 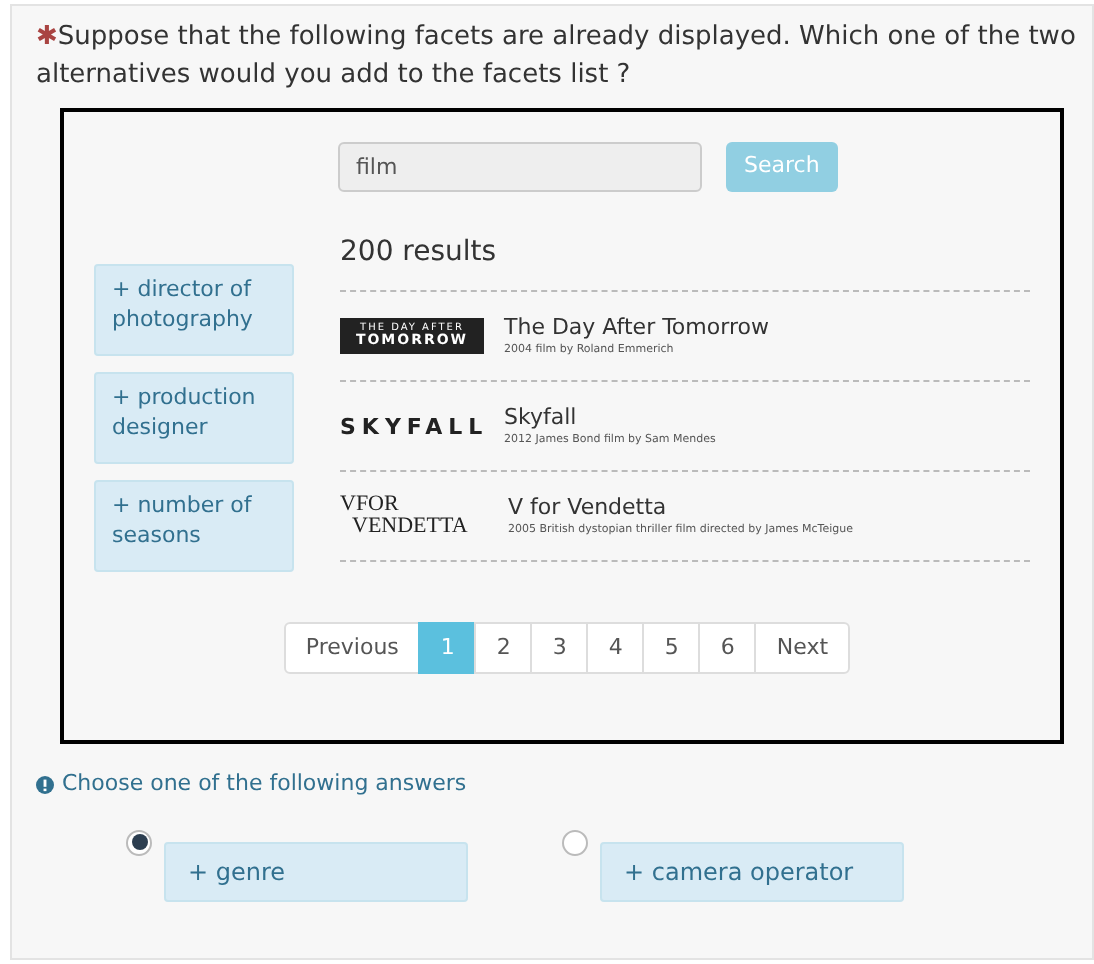 I want to click on facet-item: + production designer, so click(x=194, y=418).